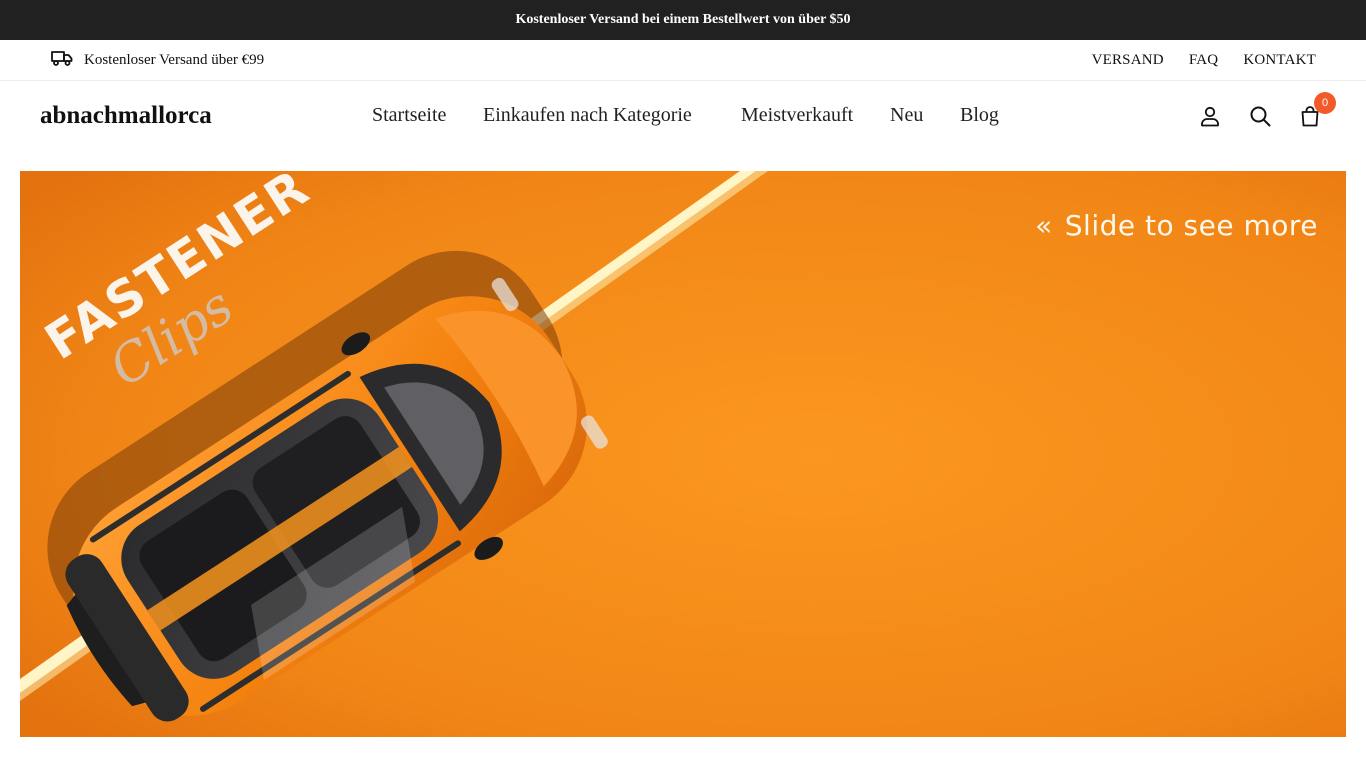 This screenshot has width=1366, height=768. What do you see at coordinates (126, 116) in the screenshot?
I see `site-logo: abnachmallorca` at bounding box center [126, 116].